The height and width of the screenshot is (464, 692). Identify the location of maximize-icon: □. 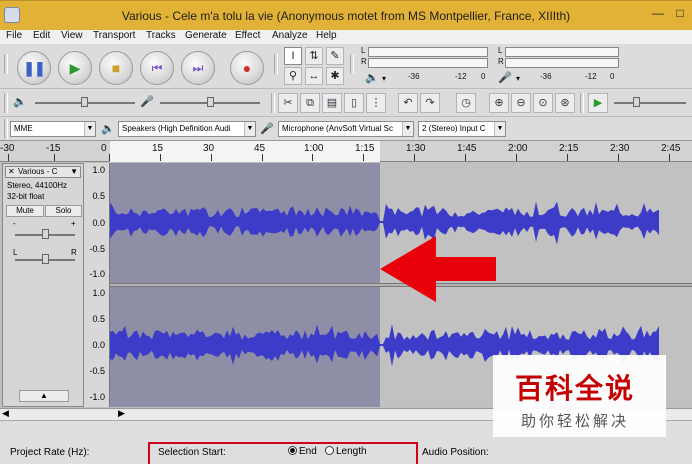
(680, 14).